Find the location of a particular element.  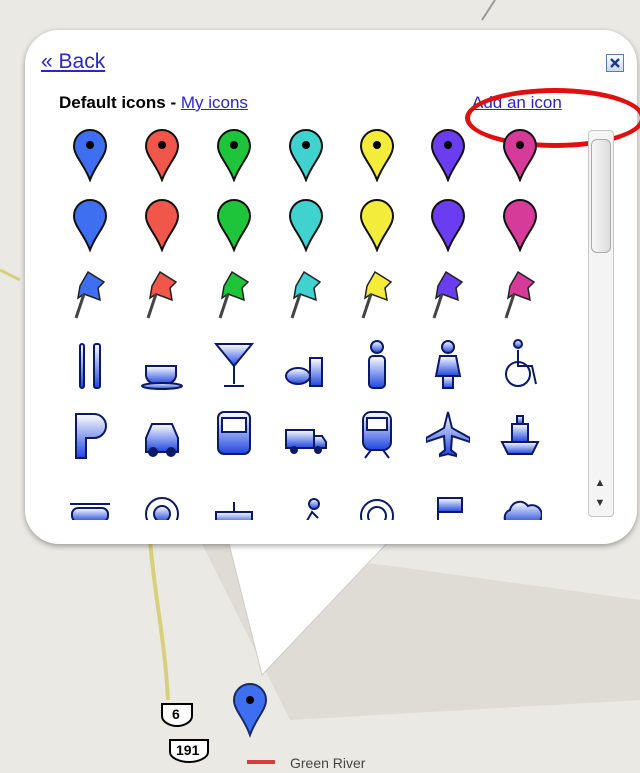

scroll-up-button: ▲ is located at coordinates (600, 483).